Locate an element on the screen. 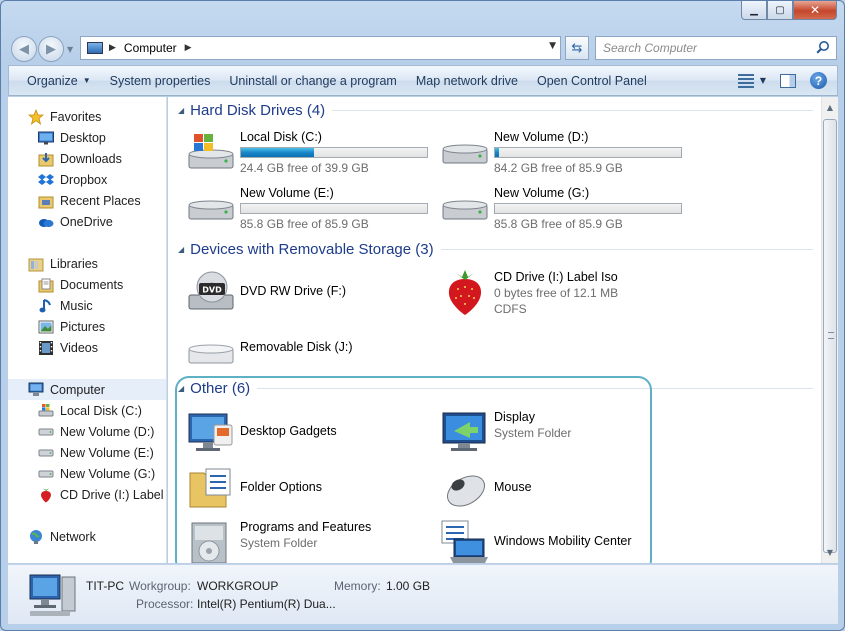 The image size is (845, 631). dvd-drive-tile: DVD DVD RW Drive (F:) is located at coordinates (311, 293).